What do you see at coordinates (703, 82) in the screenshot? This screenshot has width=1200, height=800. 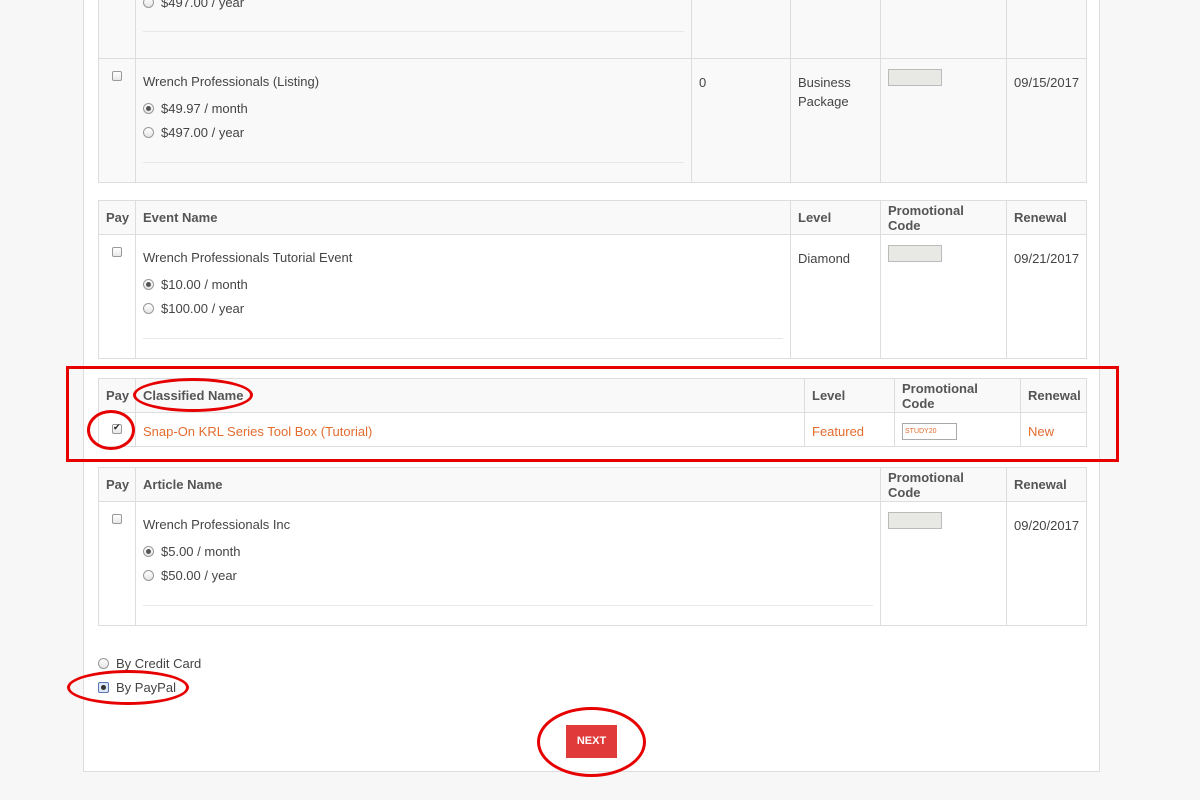 I see `listing-count: 0` at bounding box center [703, 82].